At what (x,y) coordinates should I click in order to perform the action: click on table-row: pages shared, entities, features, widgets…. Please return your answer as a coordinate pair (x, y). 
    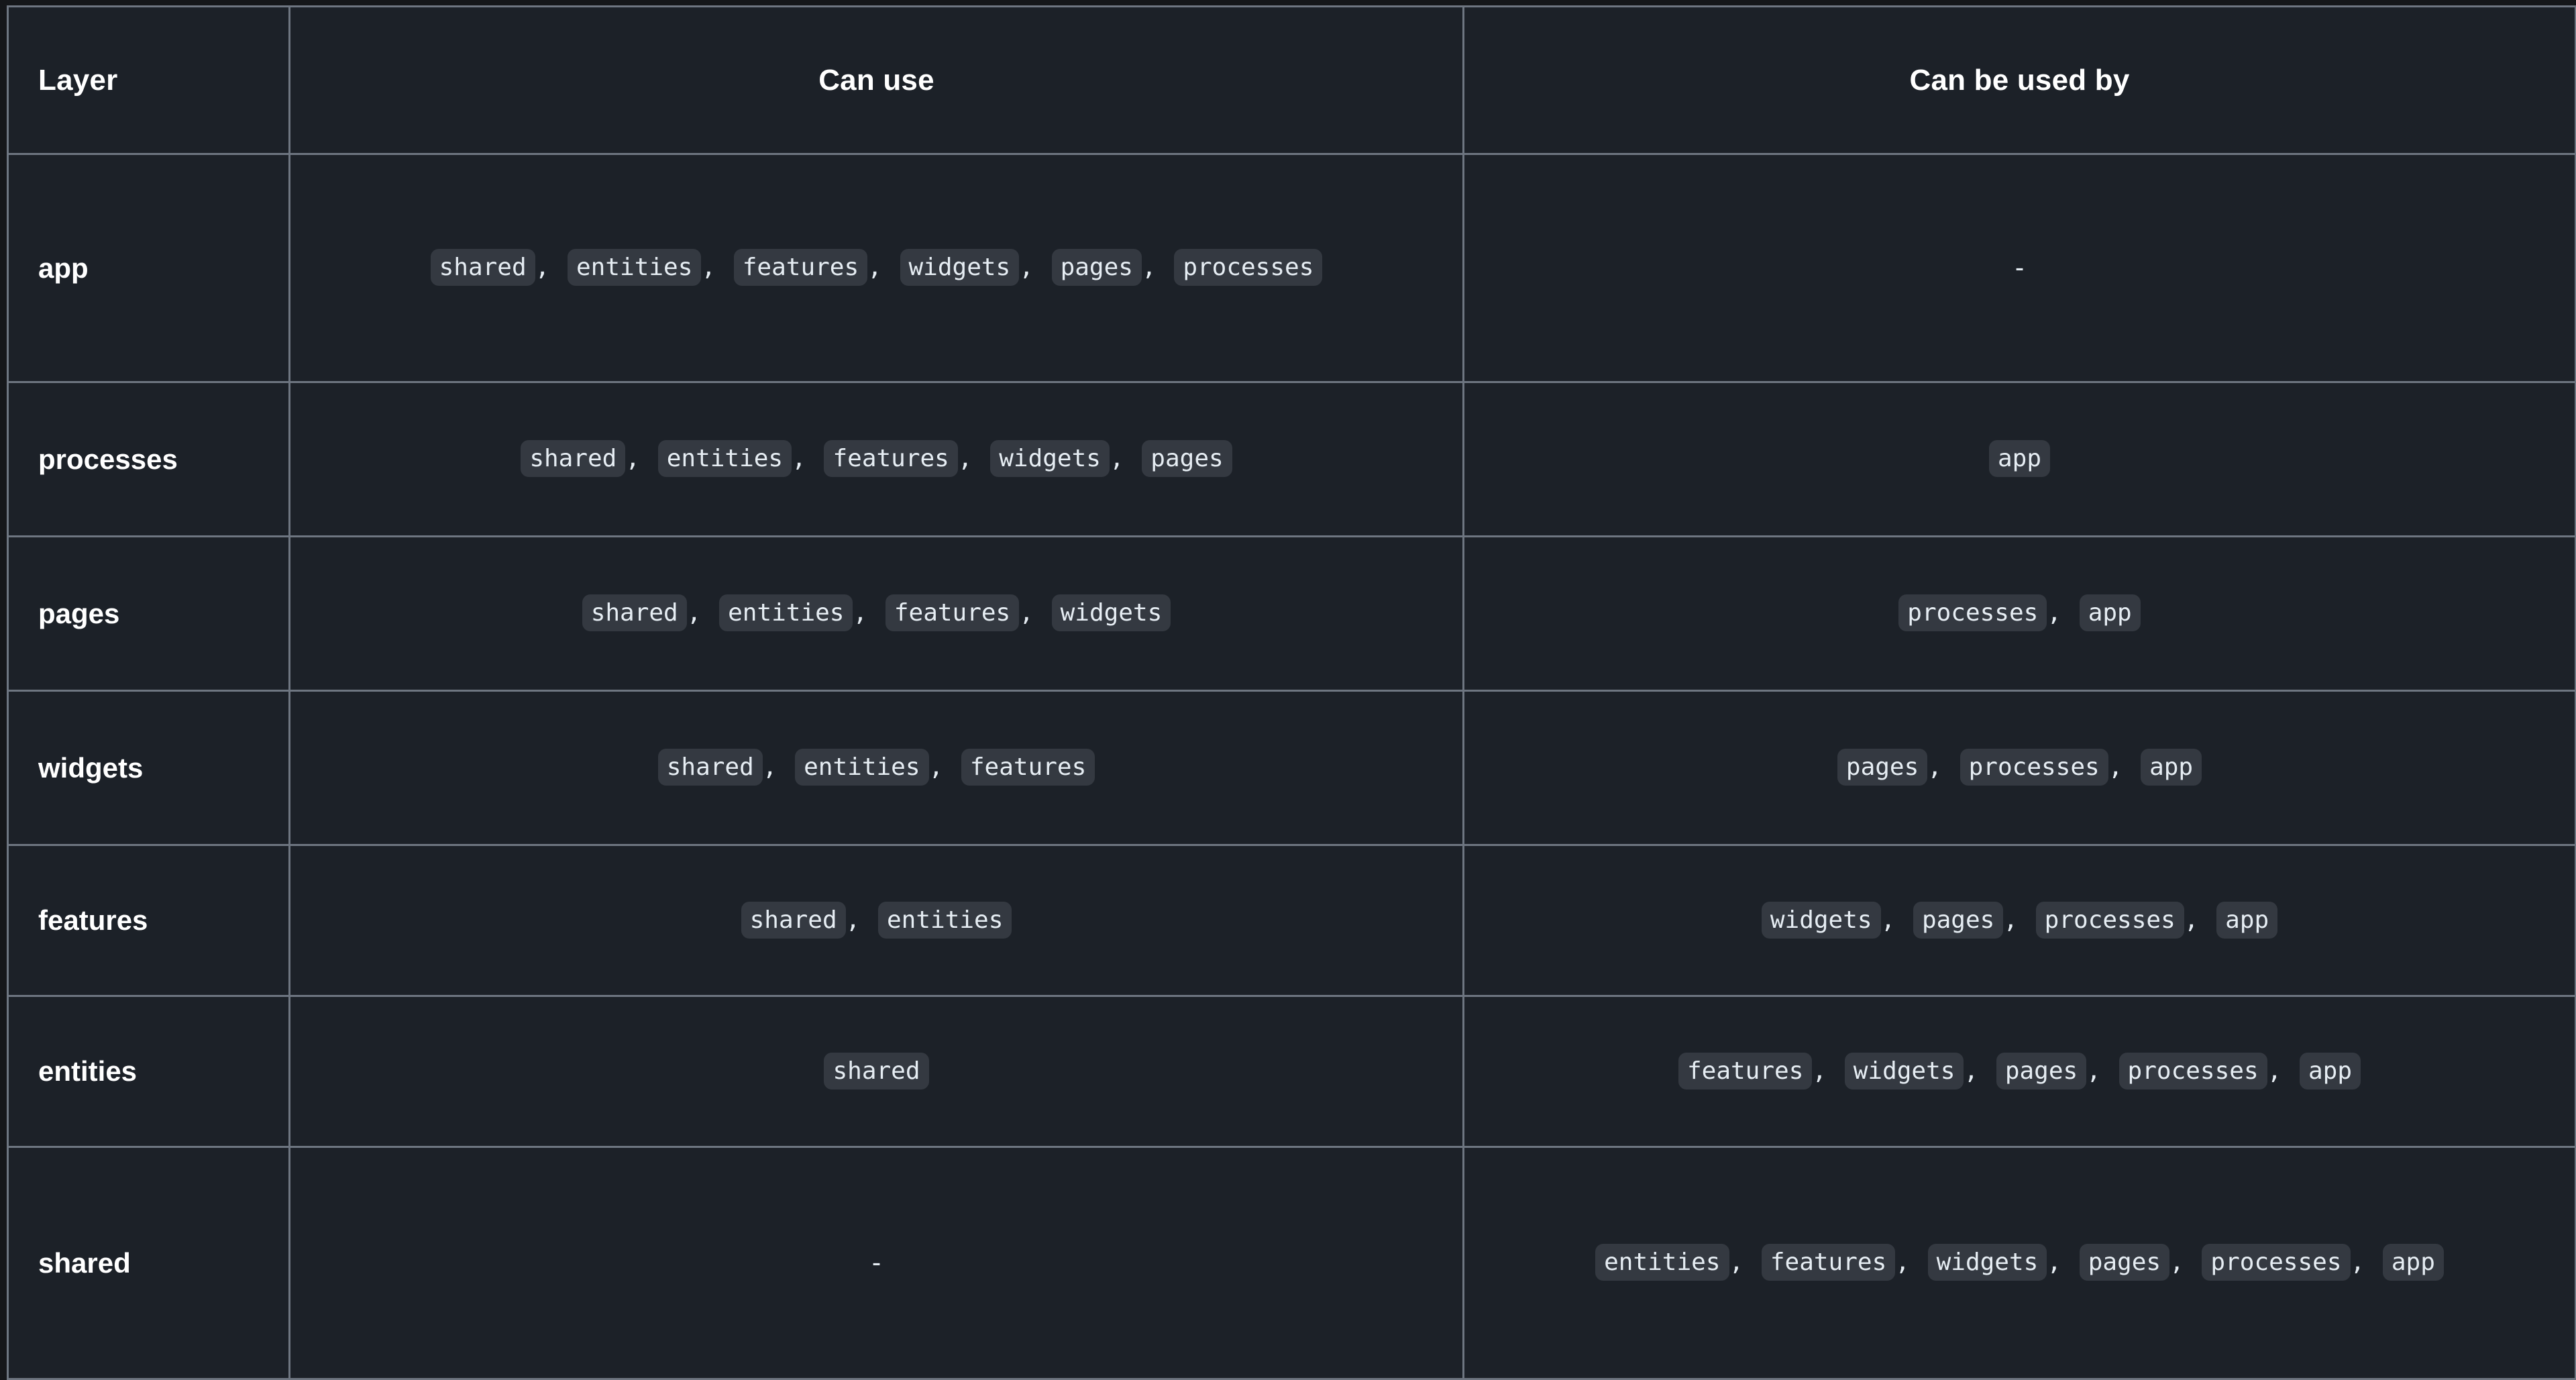
    Looking at the image, I should click on (1291, 613).